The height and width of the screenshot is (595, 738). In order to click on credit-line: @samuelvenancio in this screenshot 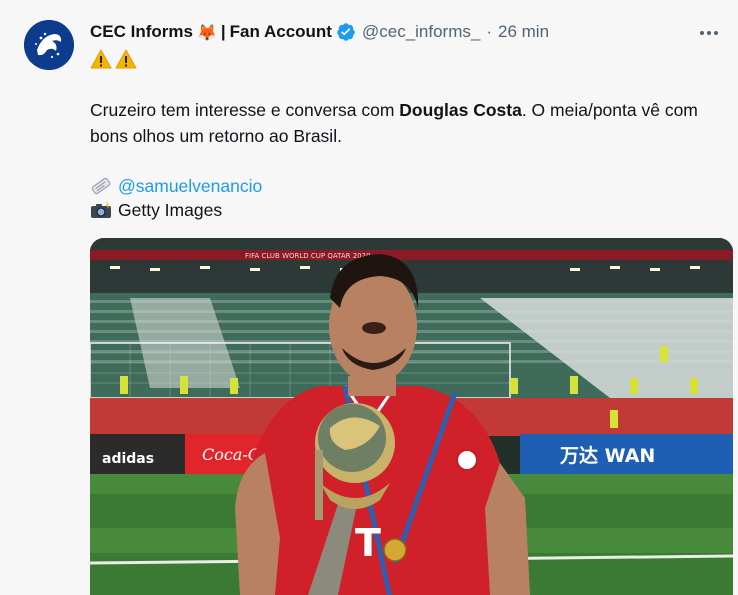, I will do `click(176, 186)`.